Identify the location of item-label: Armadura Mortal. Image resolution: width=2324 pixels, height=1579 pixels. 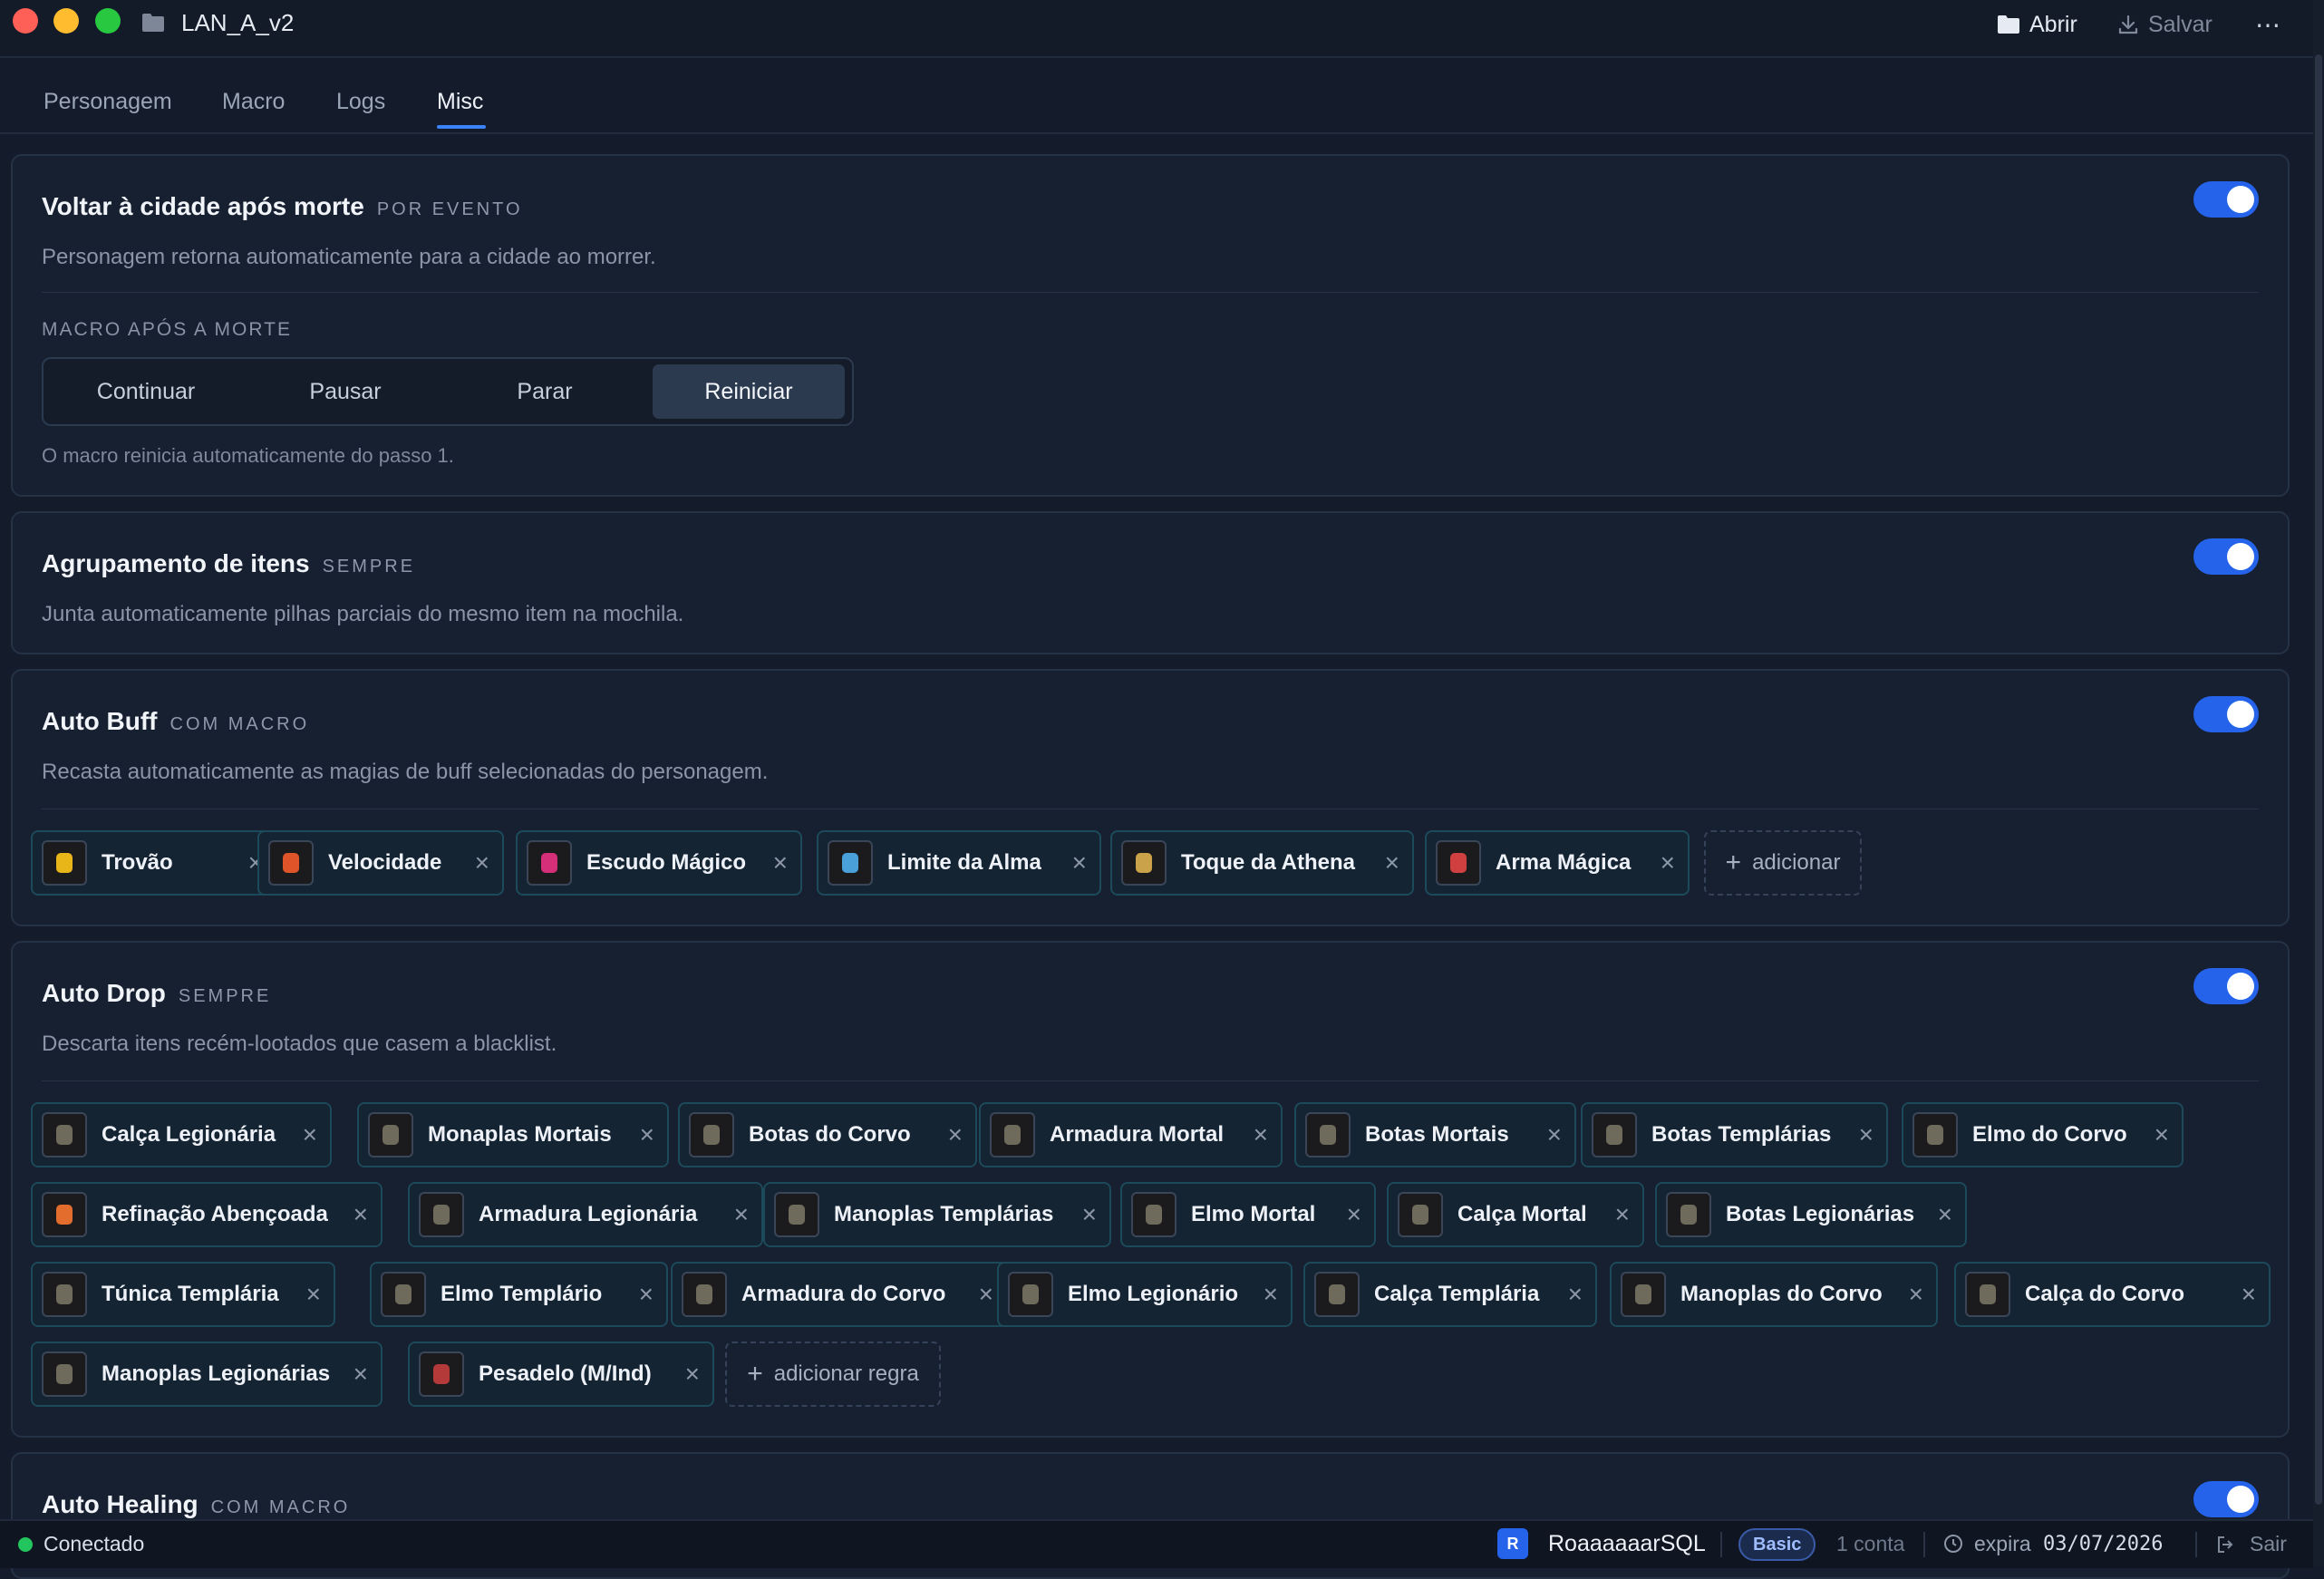
(1137, 1134).